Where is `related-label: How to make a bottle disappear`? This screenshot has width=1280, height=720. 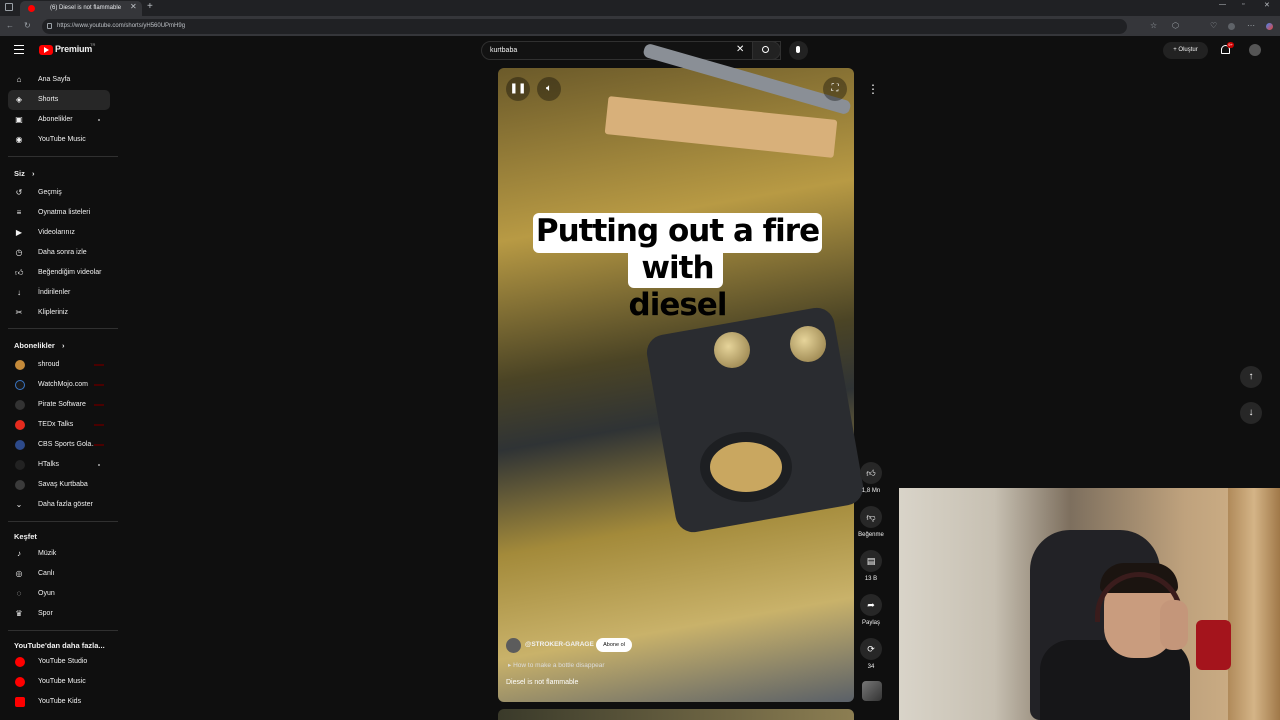
related-label: How to make a bottle disappear is located at coordinates (559, 665).